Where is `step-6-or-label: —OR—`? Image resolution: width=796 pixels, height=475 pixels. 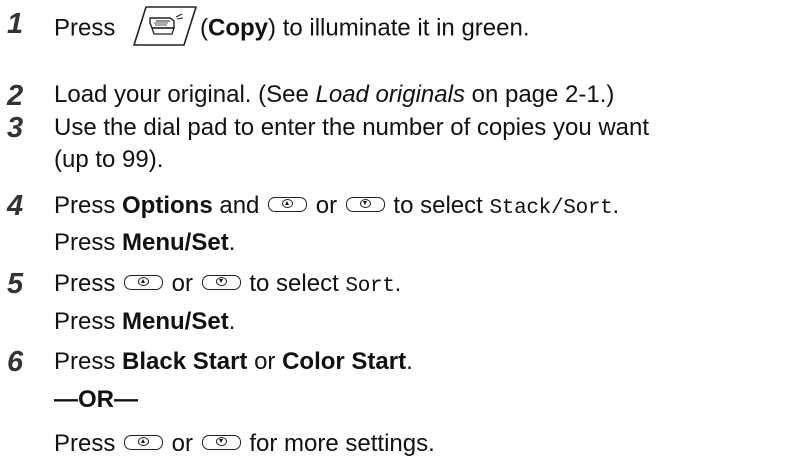 step-6-or-label: —OR— is located at coordinates (96, 399).